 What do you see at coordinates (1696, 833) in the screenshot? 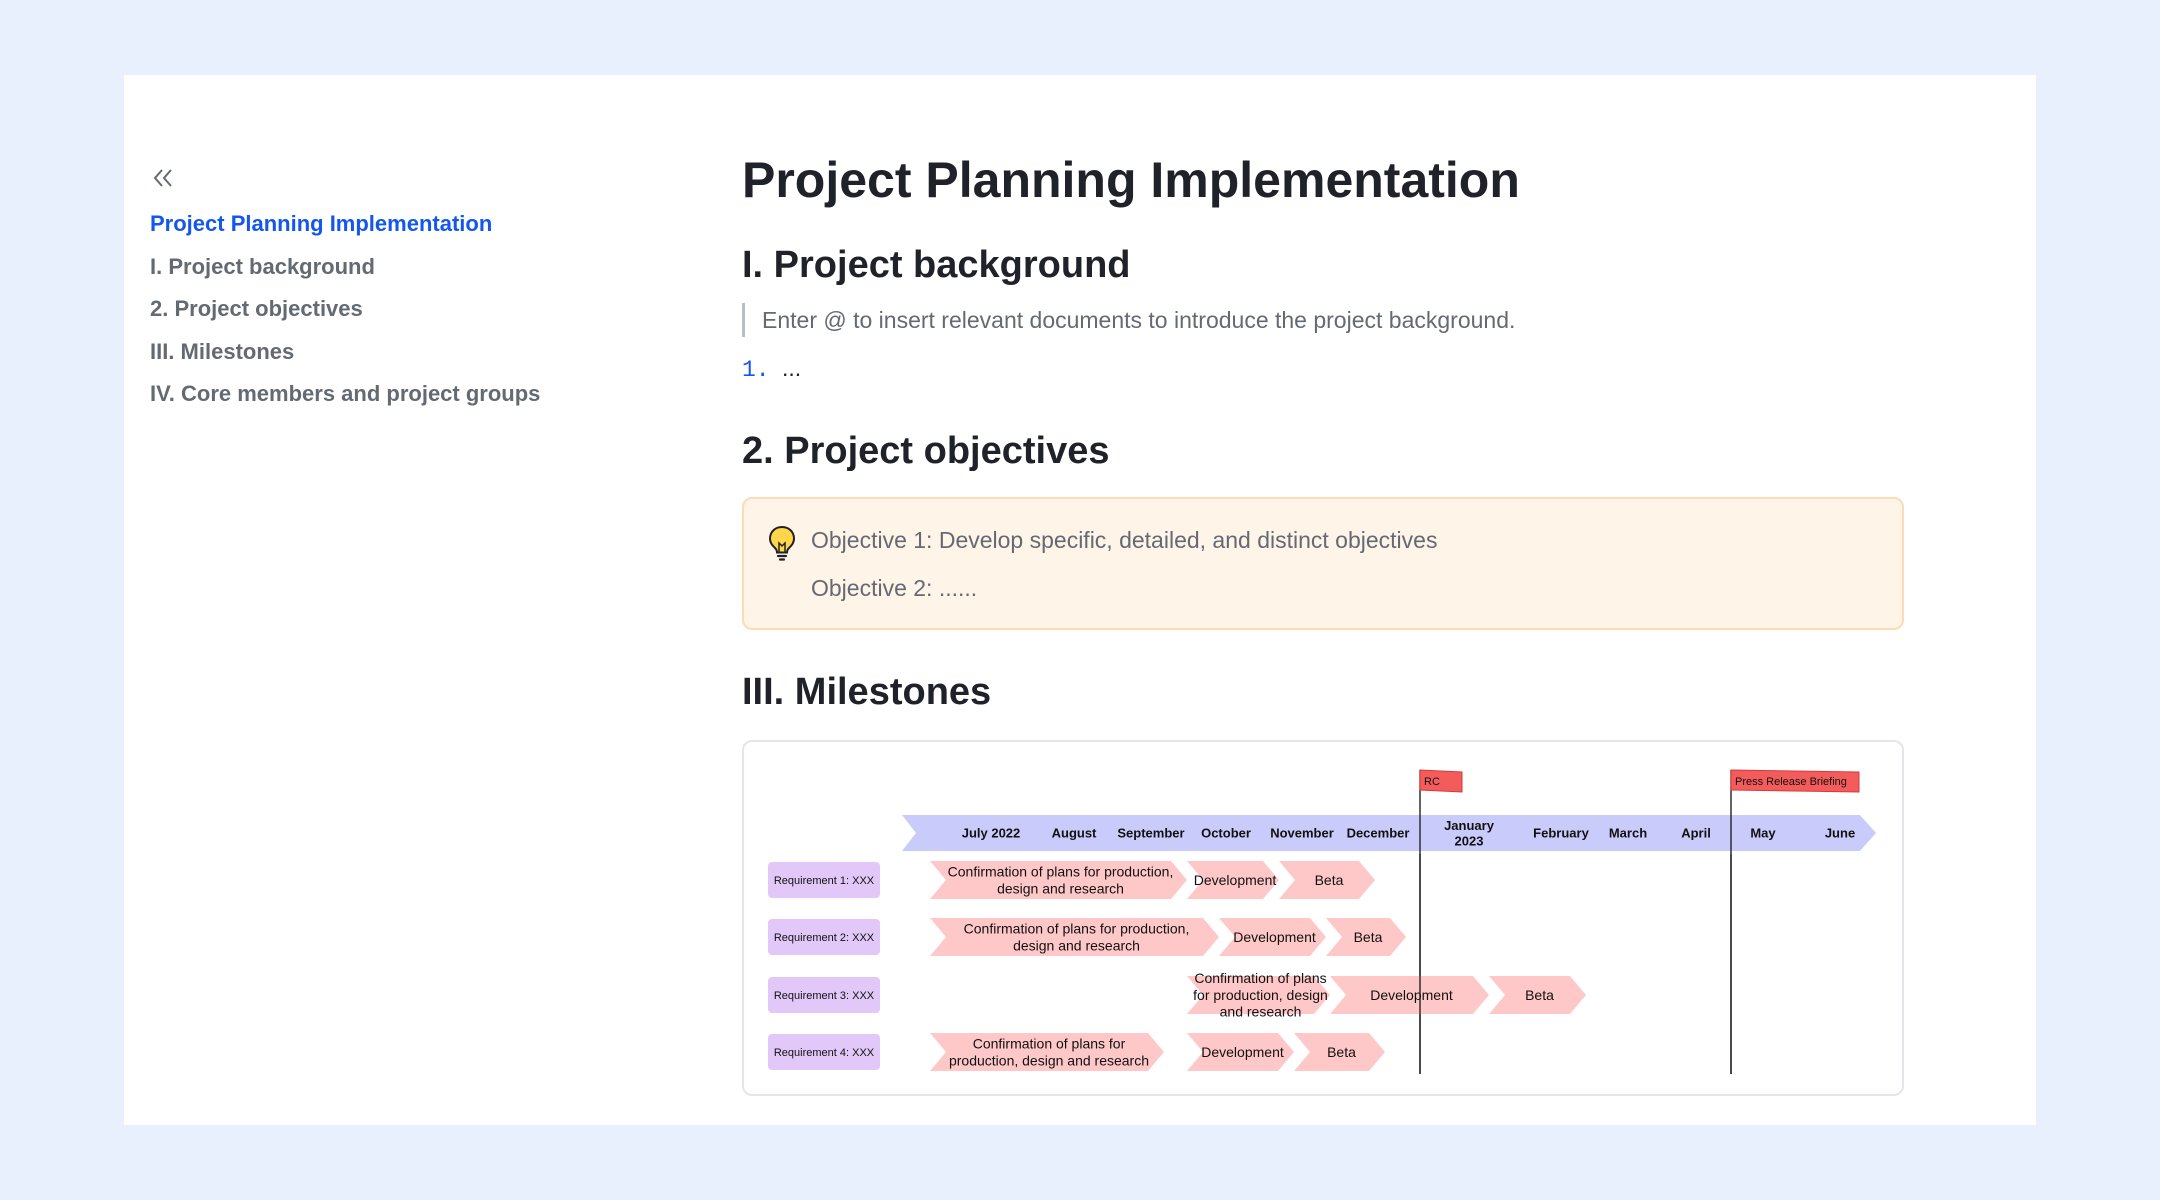
I see `month-label: April` at bounding box center [1696, 833].